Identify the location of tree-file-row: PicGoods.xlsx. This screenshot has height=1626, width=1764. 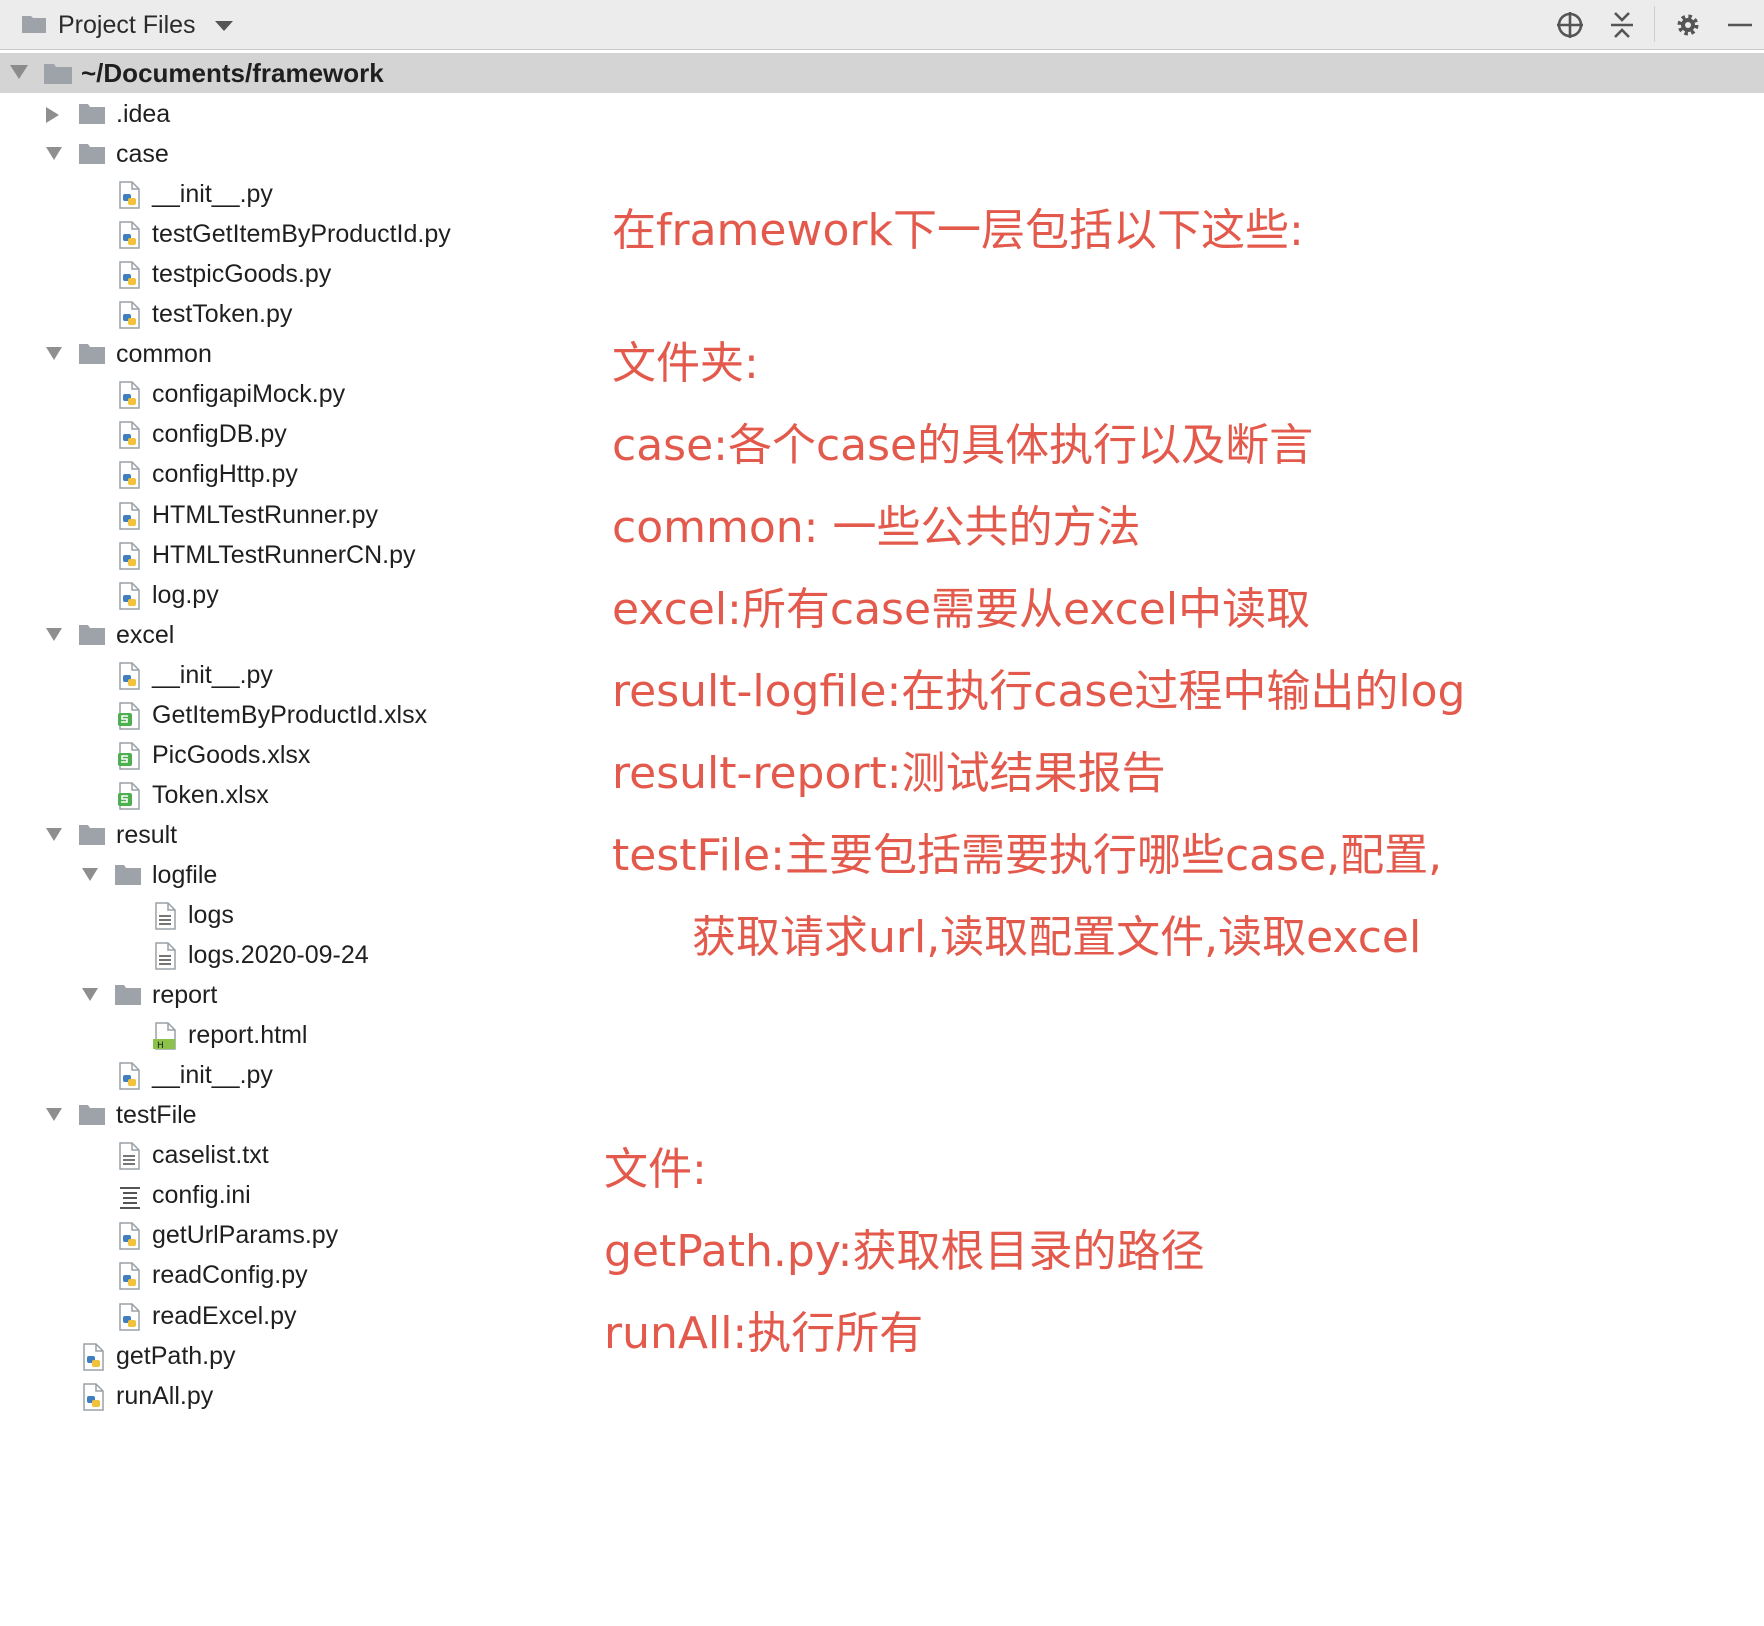
(280, 756).